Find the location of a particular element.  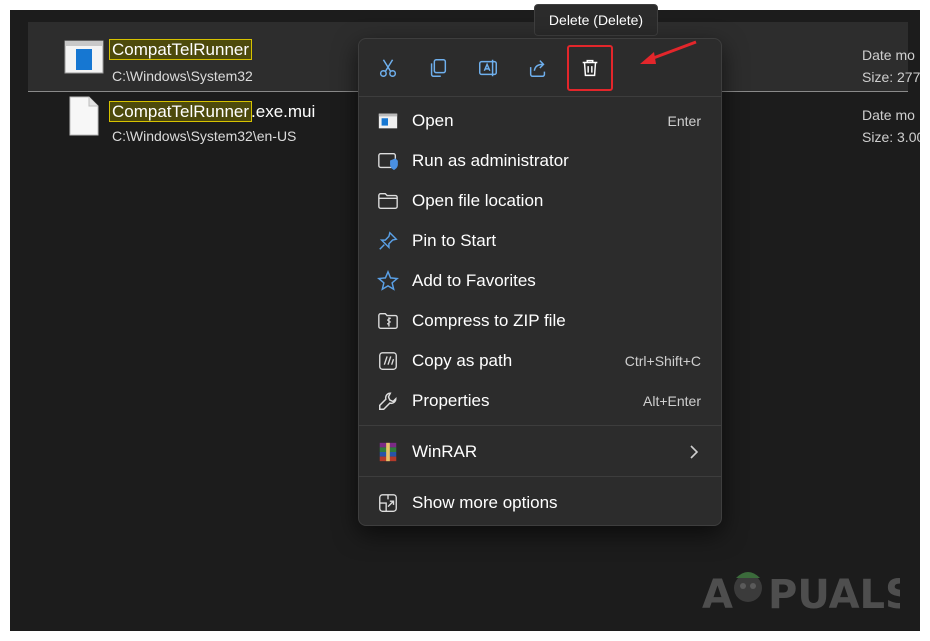

annotation-arrow is located at coordinates (668, 52).